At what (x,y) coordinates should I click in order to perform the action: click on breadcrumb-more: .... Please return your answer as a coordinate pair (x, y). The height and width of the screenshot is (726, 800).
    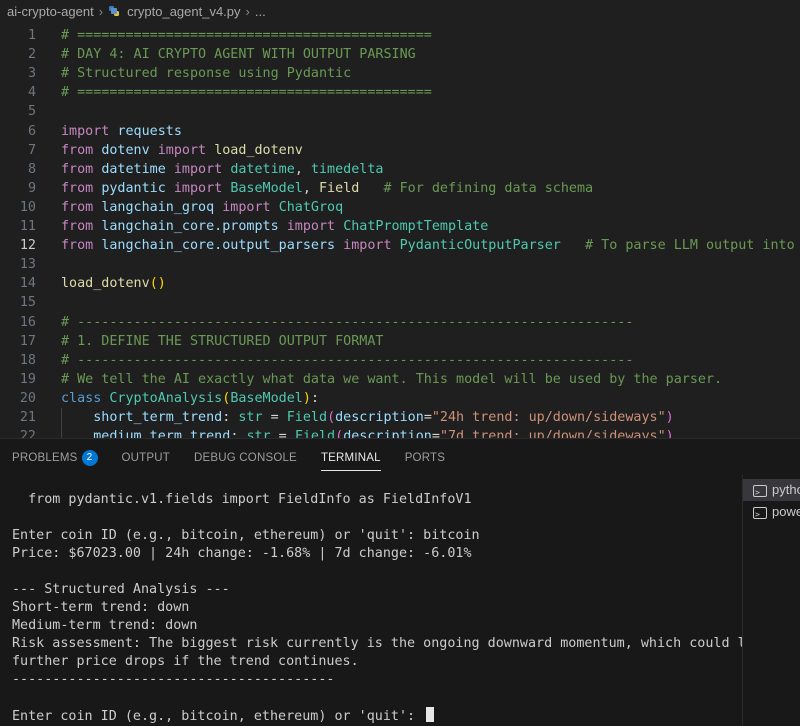
    Looking at the image, I should click on (260, 11).